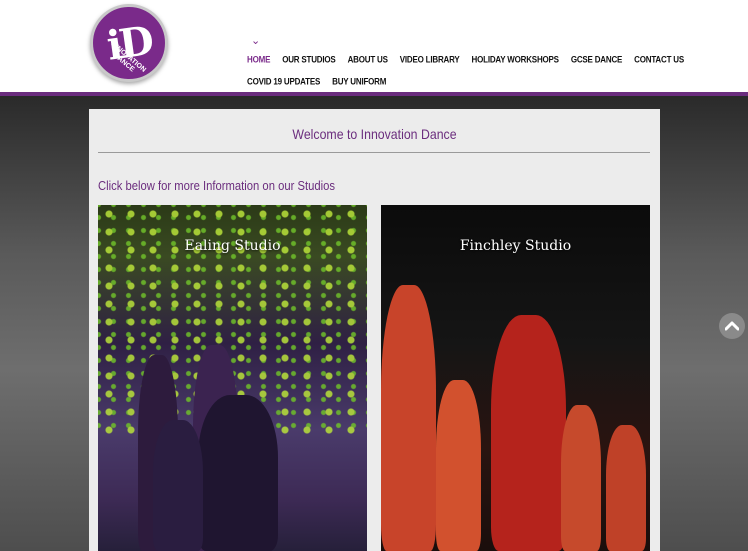 Image resolution: width=748 pixels, height=551 pixels. I want to click on nav-item-contact-us: CONTACT US, so click(659, 59).